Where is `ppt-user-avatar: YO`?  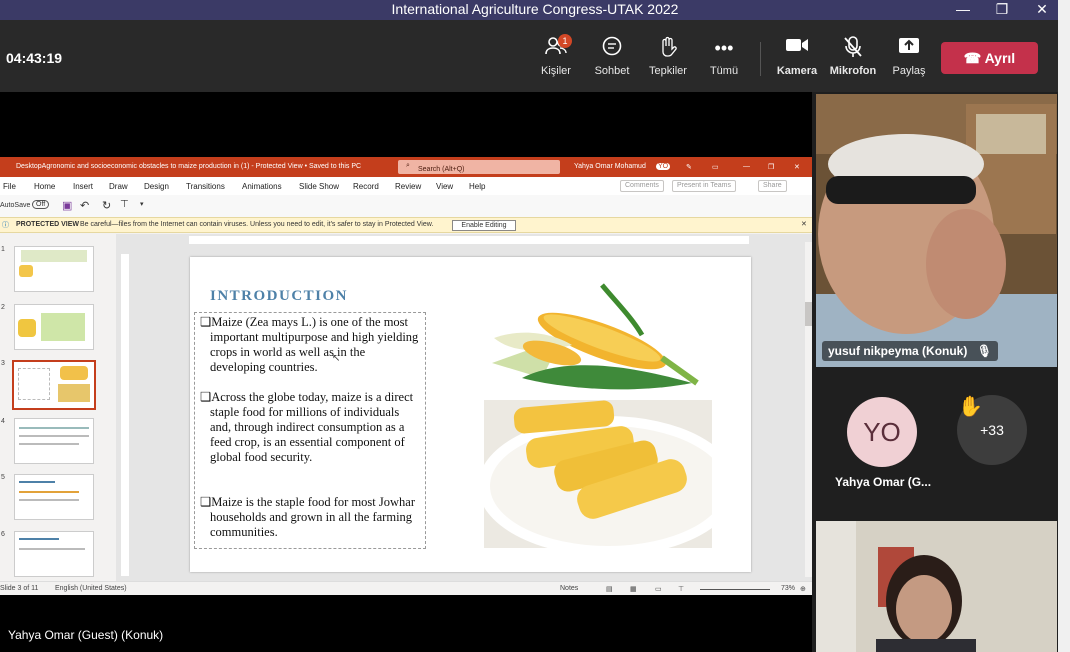 ppt-user-avatar: YO is located at coordinates (663, 166).